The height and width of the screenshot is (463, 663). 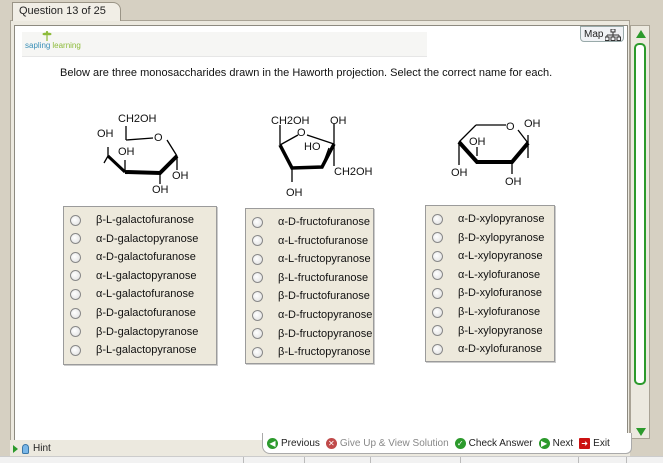 I want to click on check-answer-button: ✓ Check Answer, so click(x=493, y=443).